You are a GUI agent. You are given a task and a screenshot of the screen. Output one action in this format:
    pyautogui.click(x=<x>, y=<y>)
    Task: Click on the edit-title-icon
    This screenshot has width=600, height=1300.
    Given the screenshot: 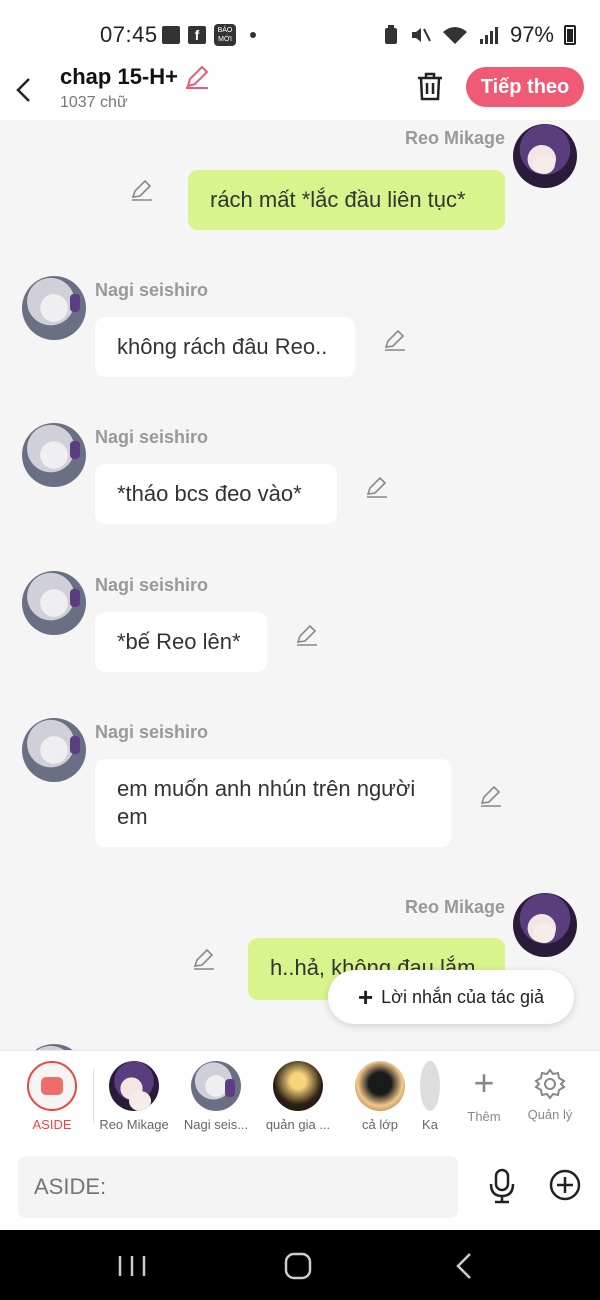 What is the action you would take?
    pyautogui.click(x=197, y=77)
    